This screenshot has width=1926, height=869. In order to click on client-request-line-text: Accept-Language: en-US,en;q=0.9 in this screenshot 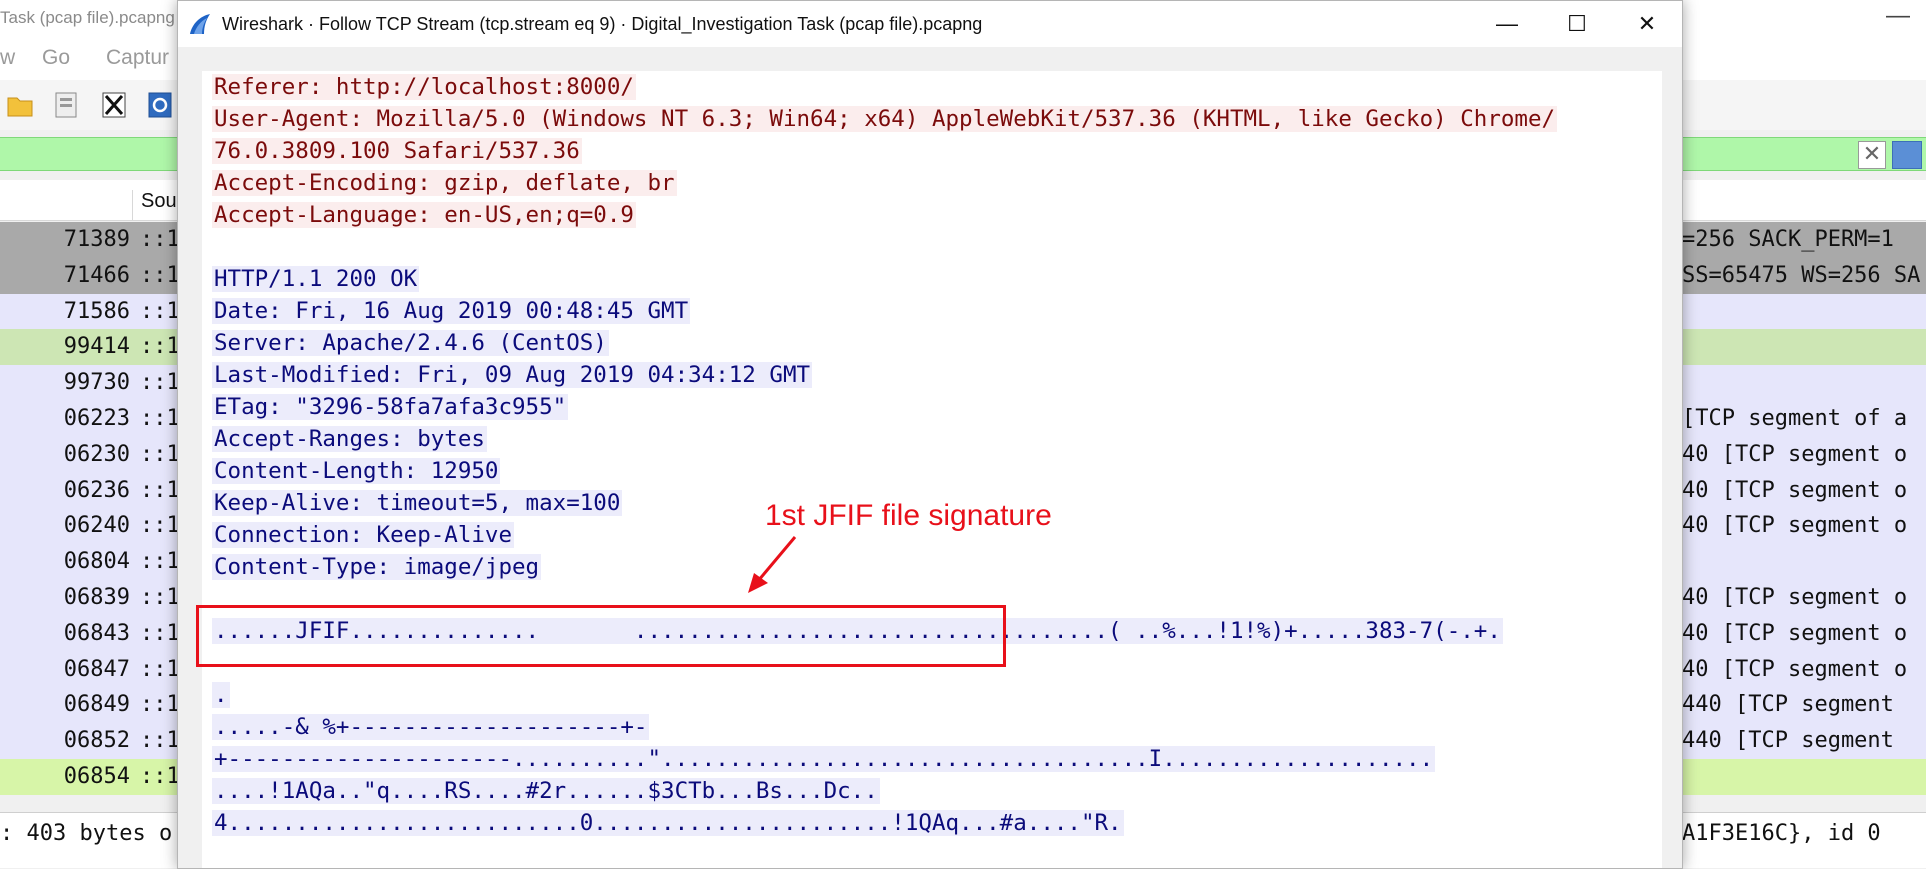, I will do `click(424, 215)`.